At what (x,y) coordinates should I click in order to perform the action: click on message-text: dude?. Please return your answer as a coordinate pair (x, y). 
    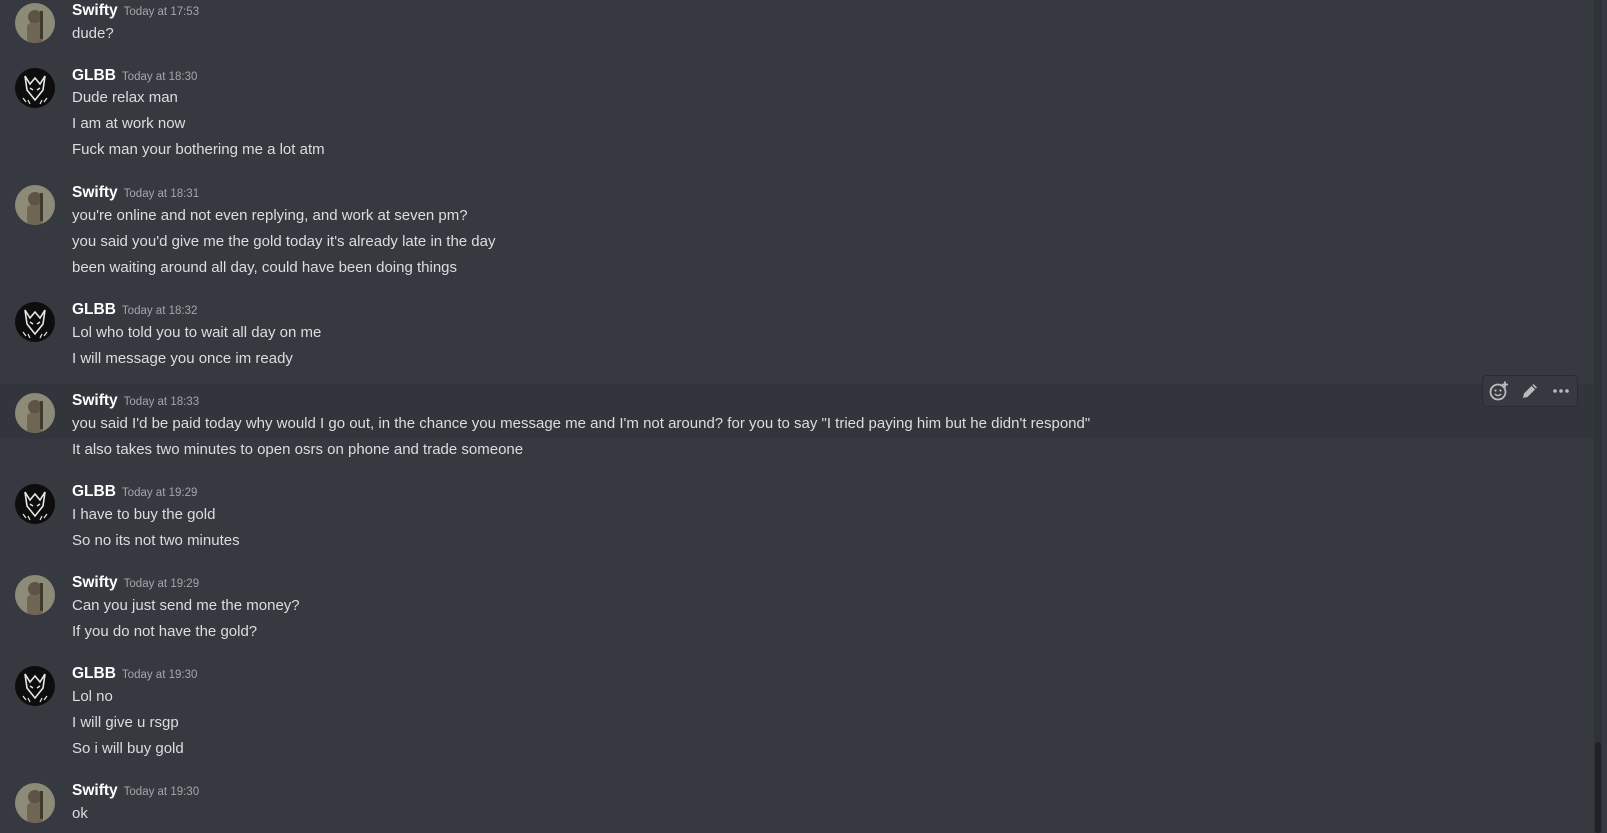
    Looking at the image, I should click on (93, 33).